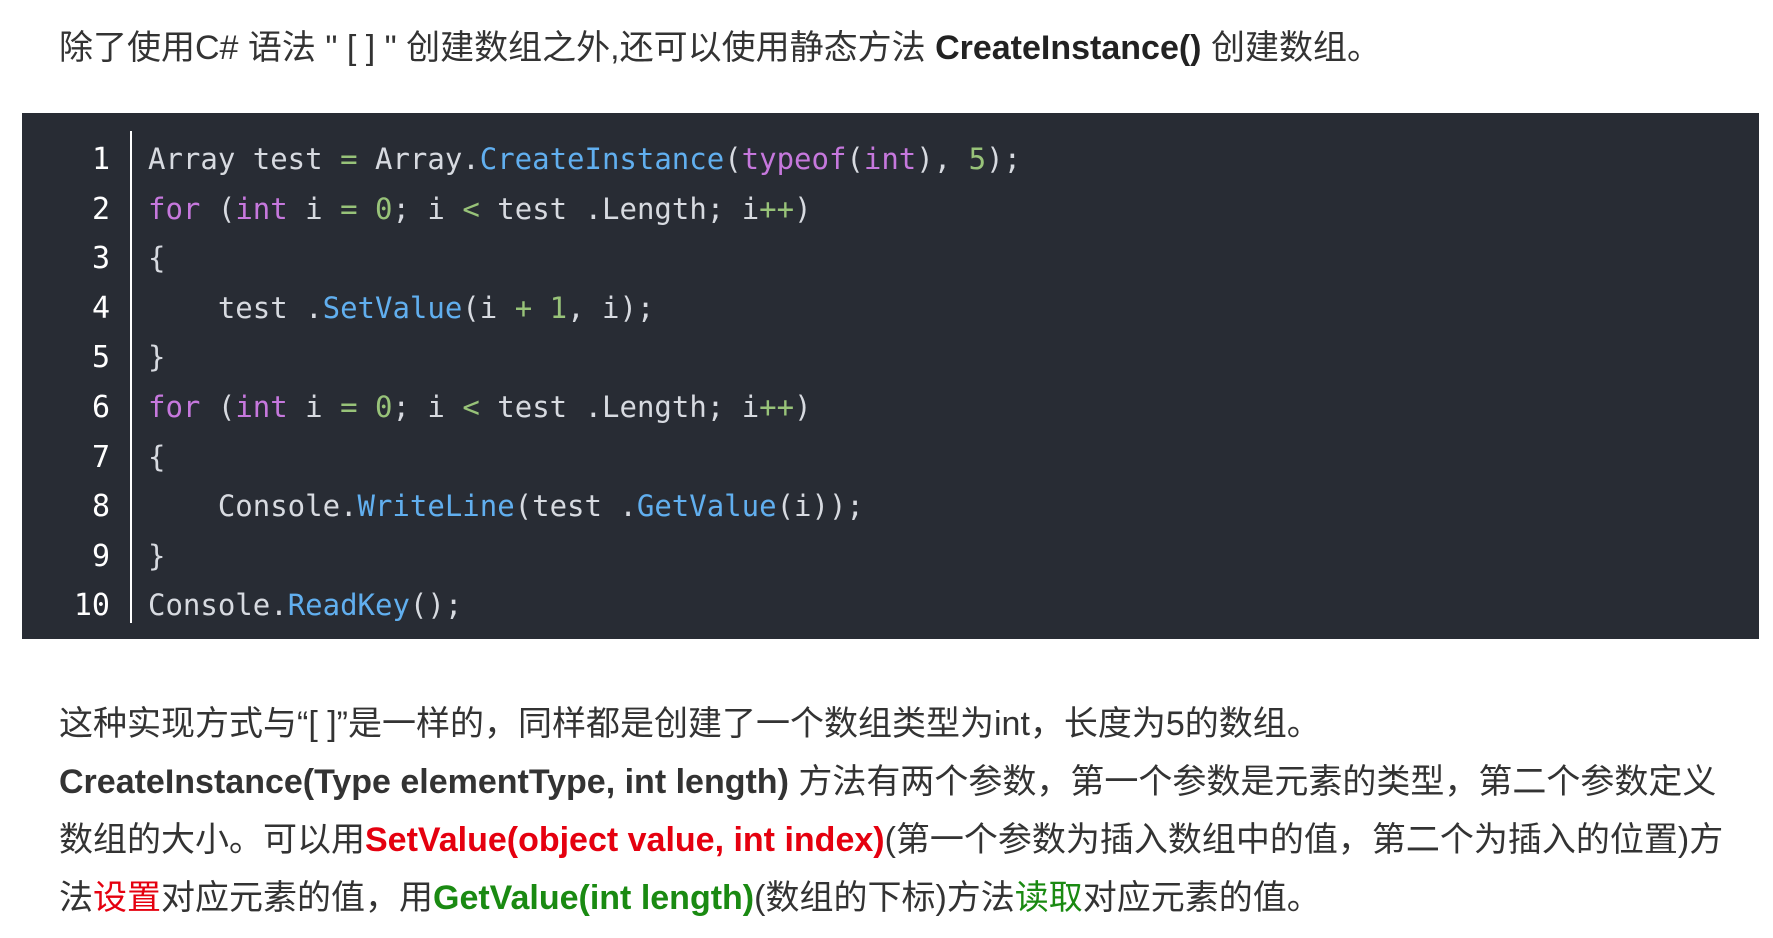 The image size is (1773, 938). What do you see at coordinates (244, 159) in the screenshot?
I see `code-token: Array test` at bounding box center [244, 159].